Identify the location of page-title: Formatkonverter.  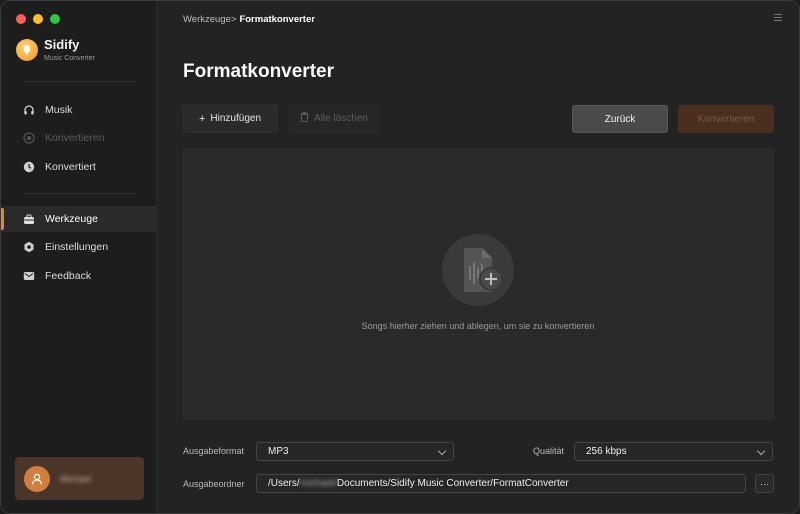
(258, 71).